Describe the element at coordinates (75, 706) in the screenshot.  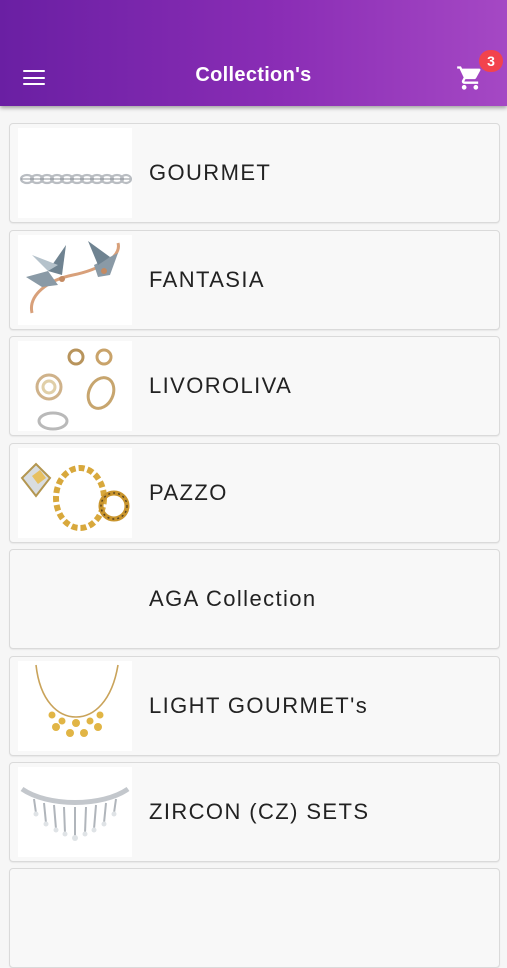
I see `gold-necklace-image` at that location.